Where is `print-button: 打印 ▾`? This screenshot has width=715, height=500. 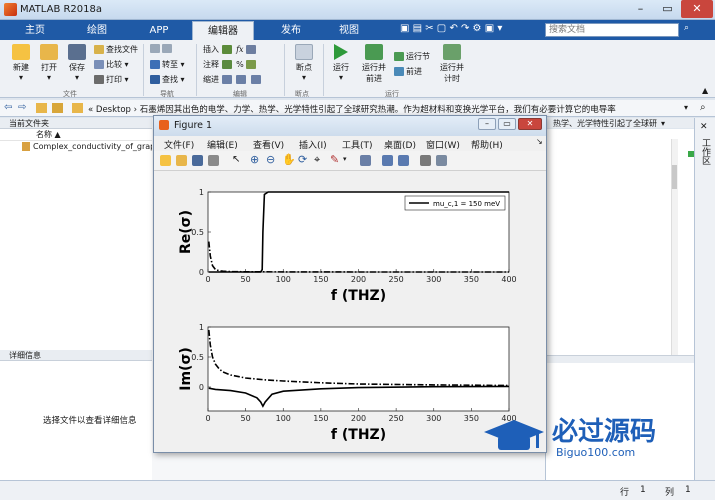 print-button: 打印 ▾ is located at coordinates (111, 79).